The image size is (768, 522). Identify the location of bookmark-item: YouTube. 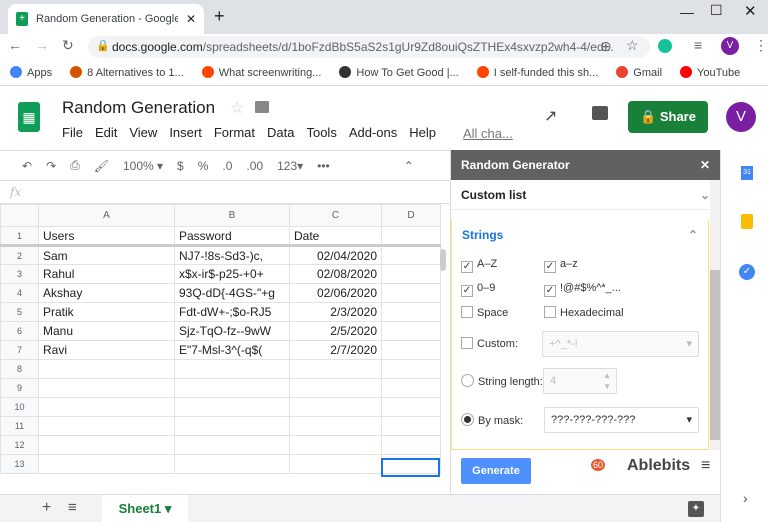
(710, 72).